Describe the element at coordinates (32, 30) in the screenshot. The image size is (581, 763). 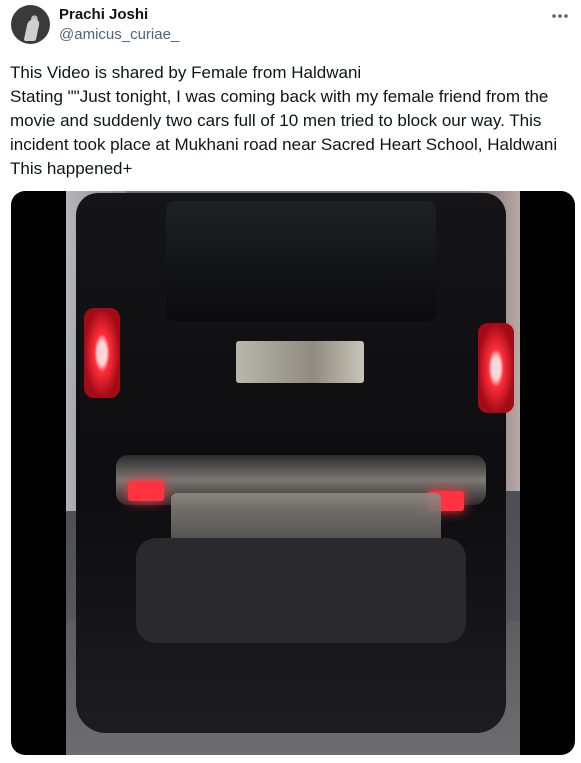
I see `avatar-figure` at that location.